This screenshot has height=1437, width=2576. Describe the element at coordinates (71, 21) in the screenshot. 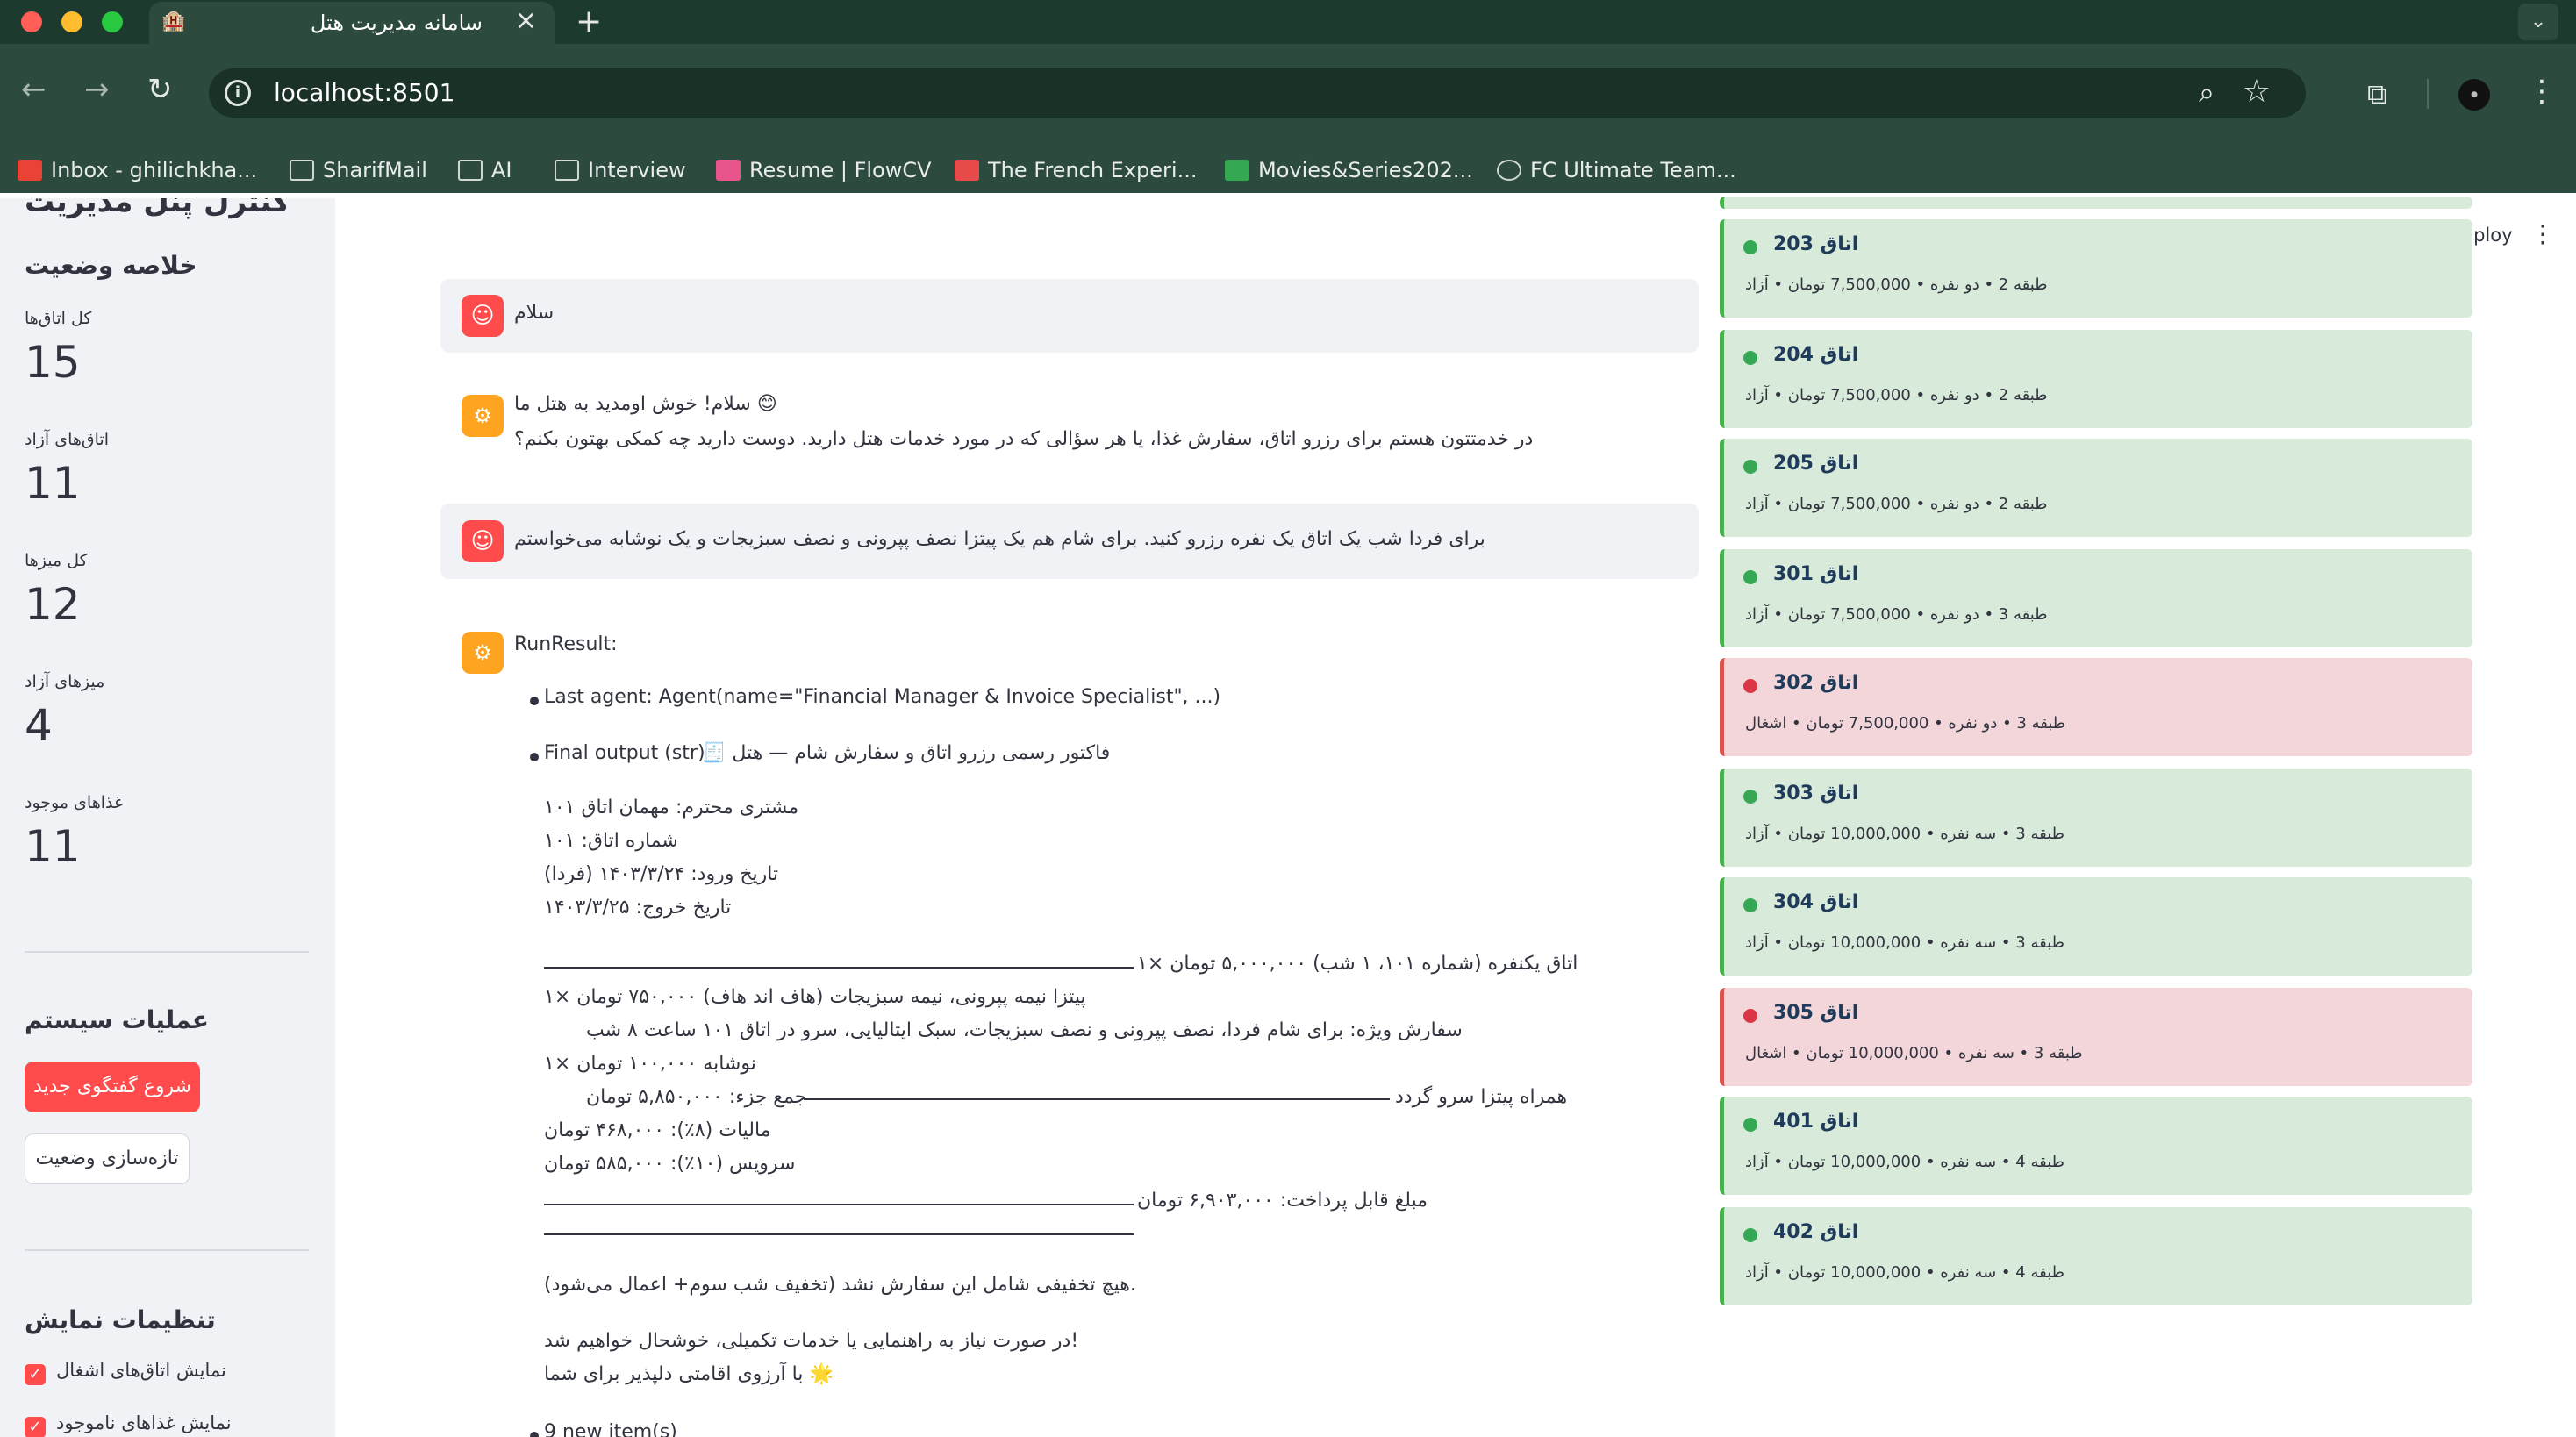

I see `minimize-window-button` at that location.